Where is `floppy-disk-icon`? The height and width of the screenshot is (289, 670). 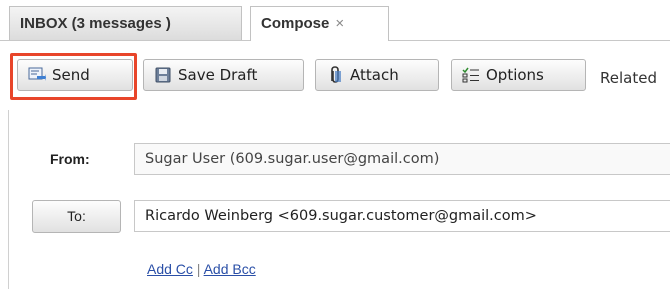 floppy-disk-icon is located at coordinates (163, 75).